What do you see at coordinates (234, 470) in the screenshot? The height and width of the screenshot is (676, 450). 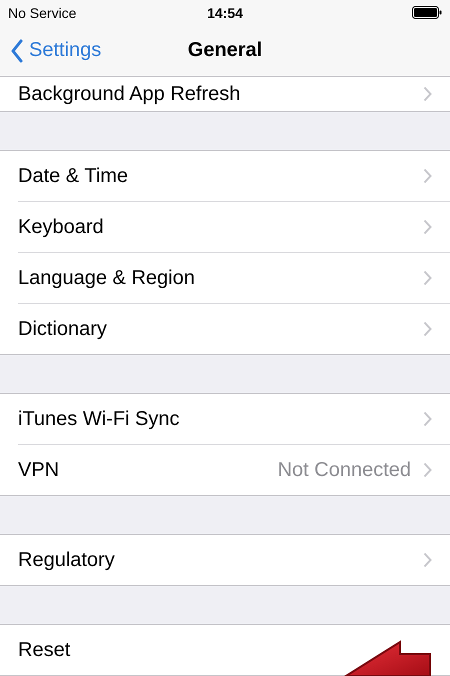 I see `settings-row: VPN Not Connected` at bounding box center [234, 470].